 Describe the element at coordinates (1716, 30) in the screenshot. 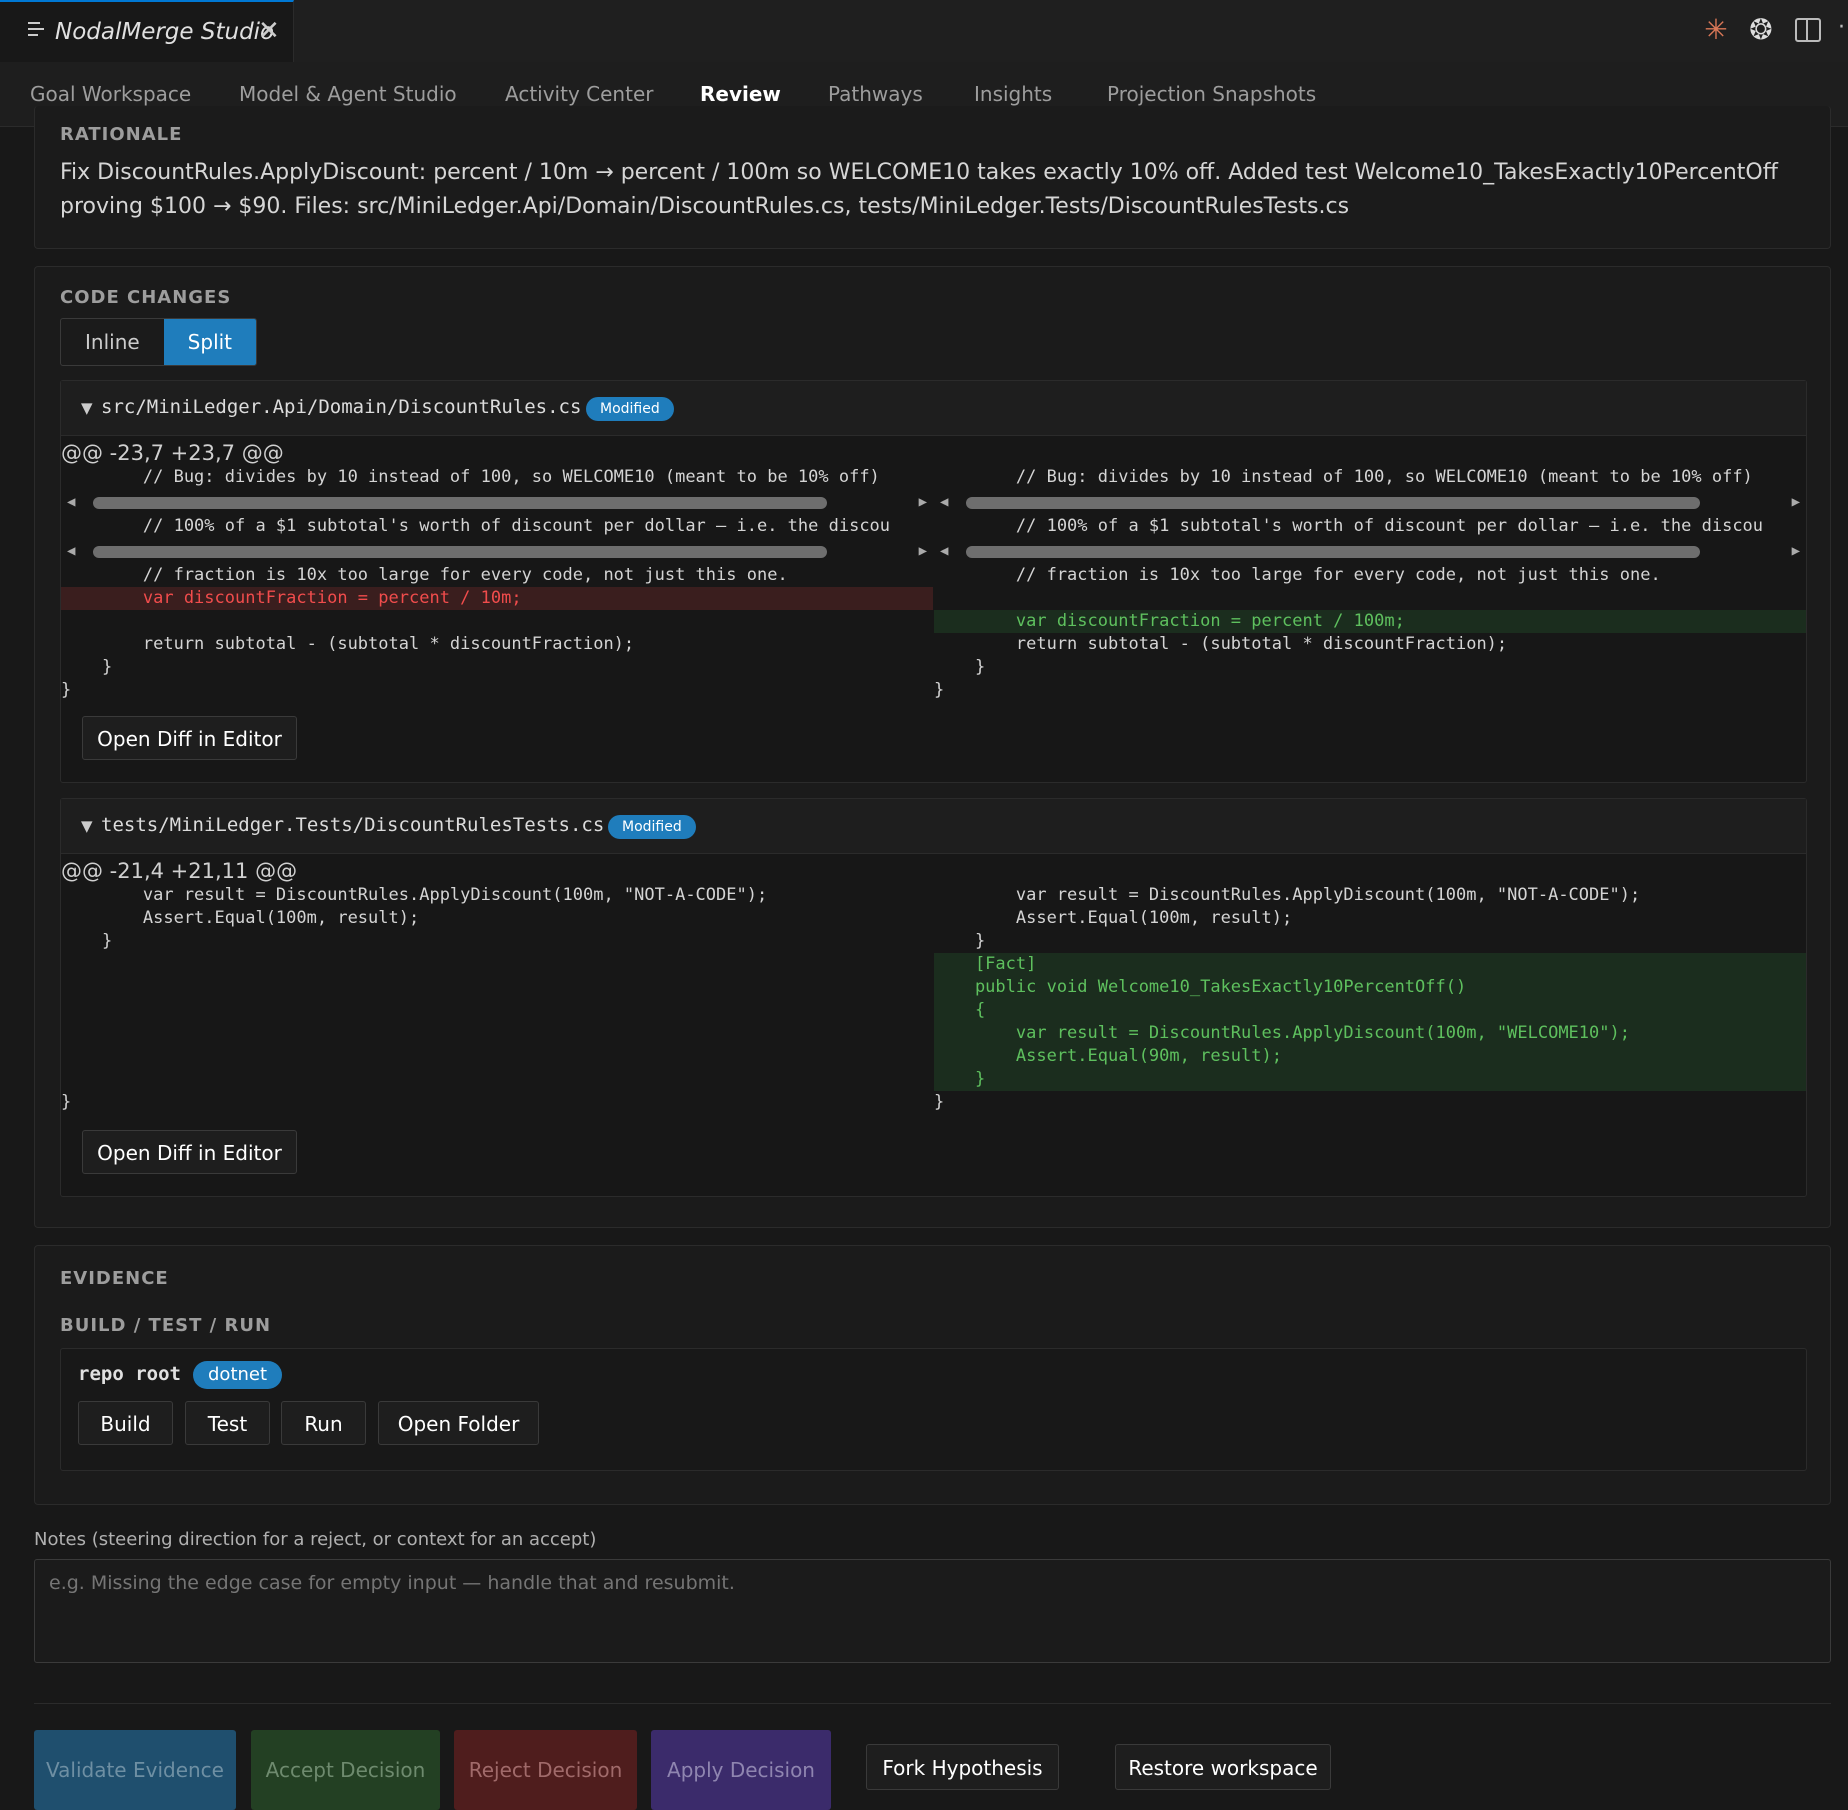

I see `claude-sparkle-icon: ✳` at that location.